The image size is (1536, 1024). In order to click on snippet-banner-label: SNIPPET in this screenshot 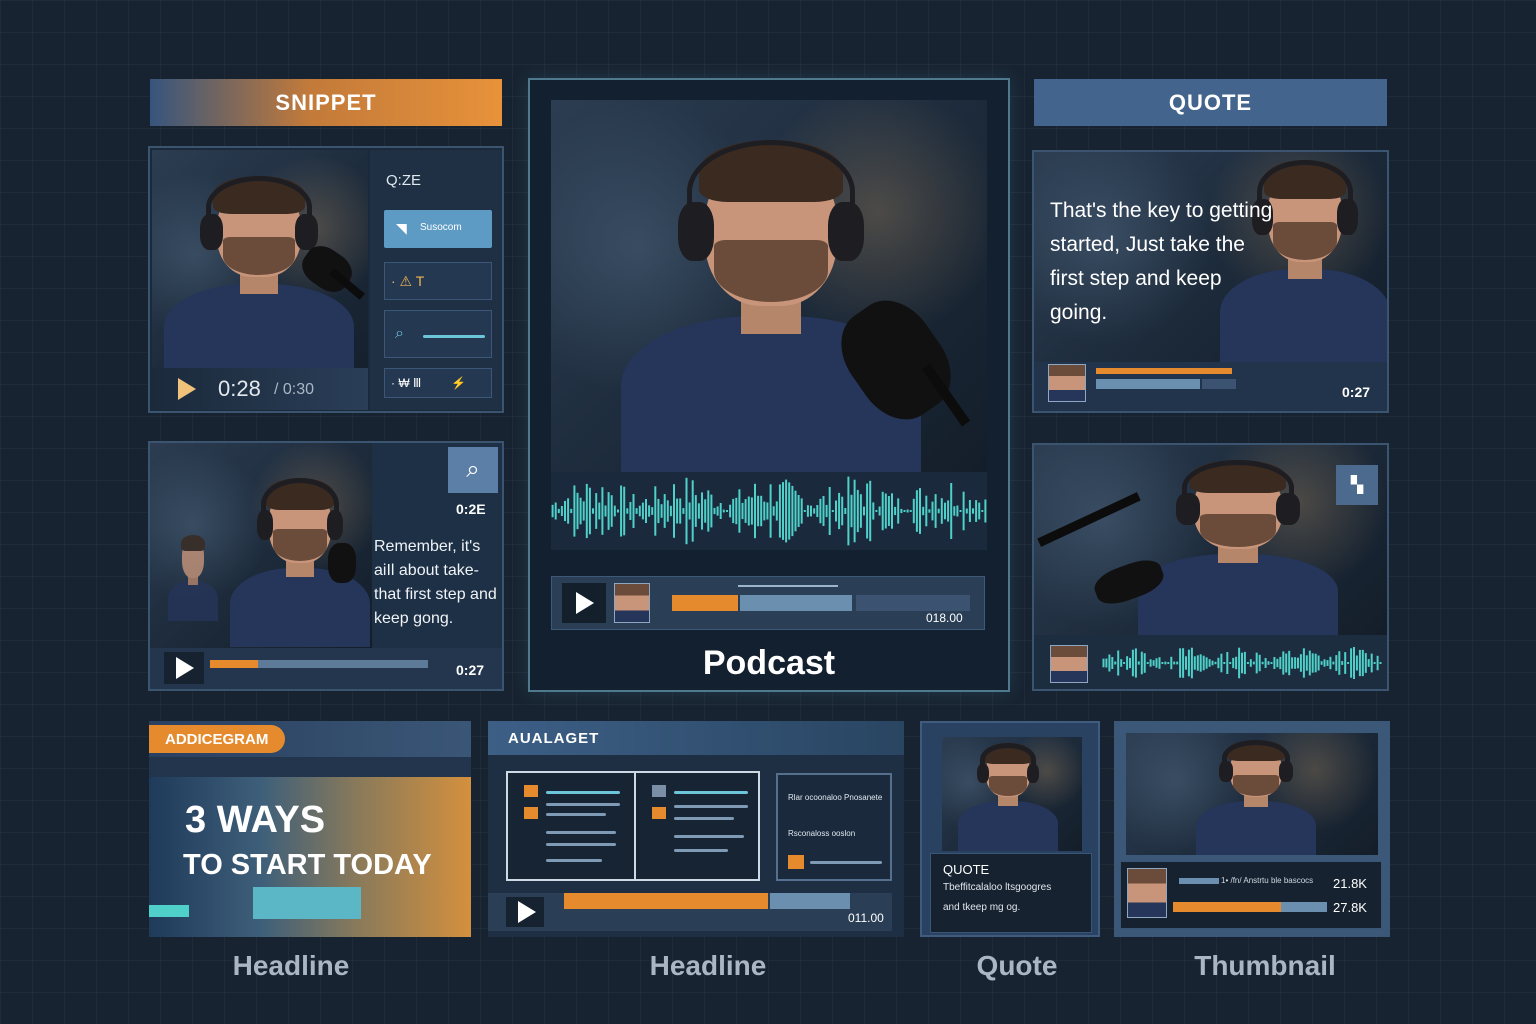, I will do `click(326, 102)`.